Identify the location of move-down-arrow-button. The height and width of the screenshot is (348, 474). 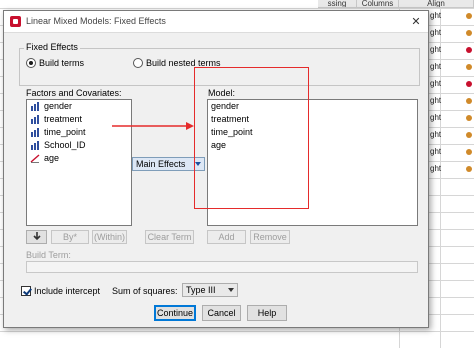
(36, 237).